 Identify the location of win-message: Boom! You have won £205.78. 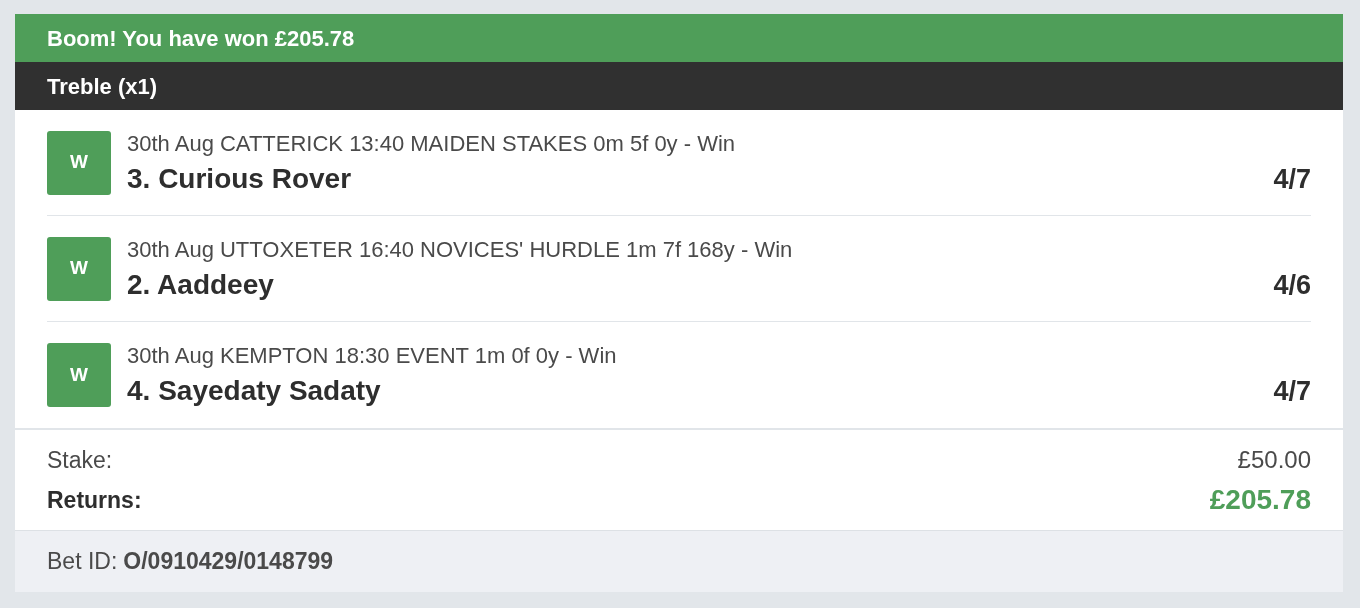
(201, 38).